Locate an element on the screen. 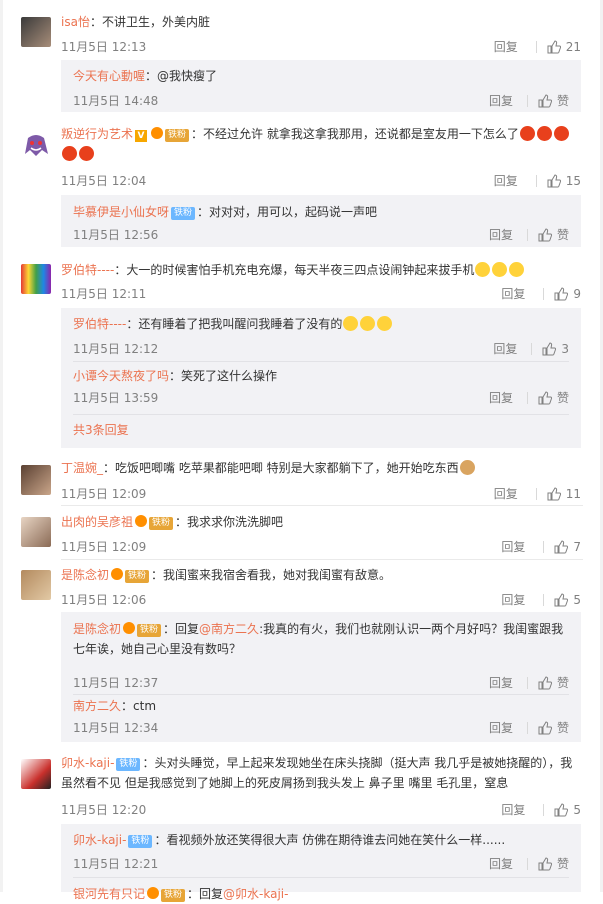  timestamp: 11月5日 12:34 is located at coordinates (116, 728).